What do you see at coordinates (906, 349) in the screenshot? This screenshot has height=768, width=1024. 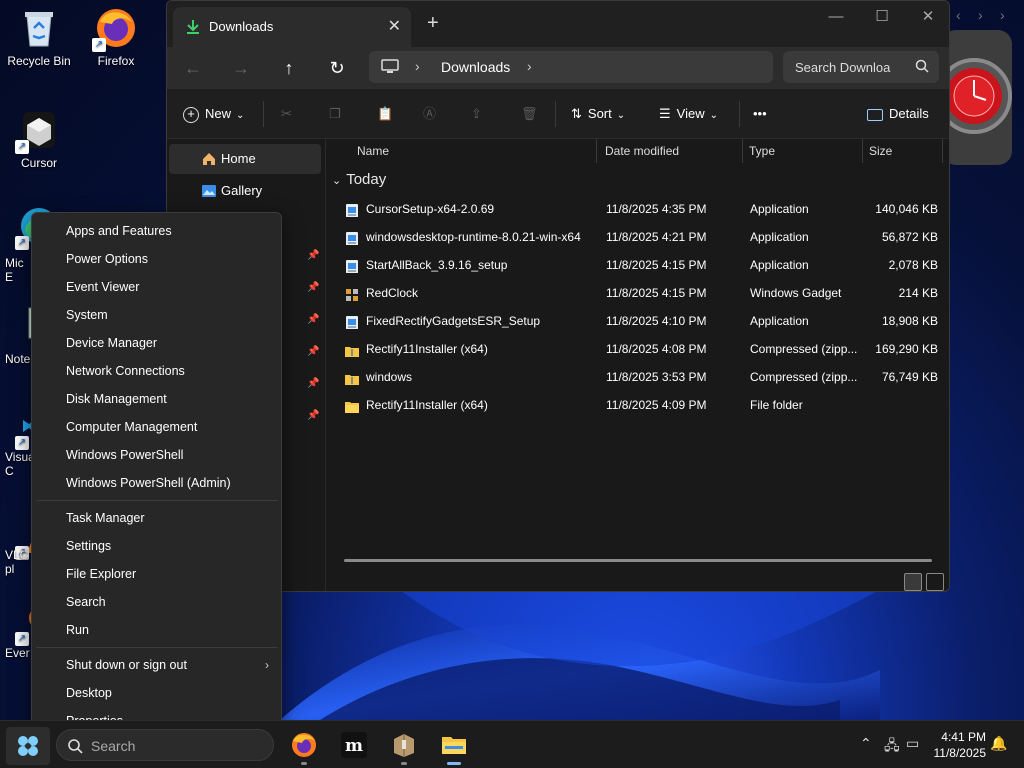 I see `file-size: 169,290 KB` at bounding box center [906, 349].